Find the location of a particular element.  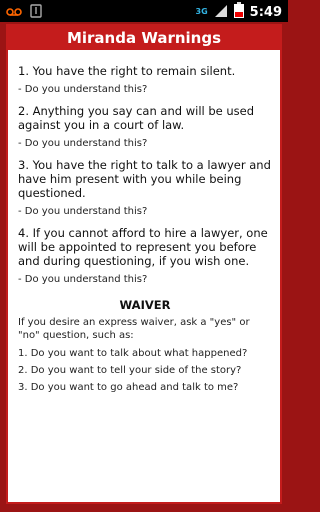

status-bar: 3G 5:49 is located at coordinates (144, 11).